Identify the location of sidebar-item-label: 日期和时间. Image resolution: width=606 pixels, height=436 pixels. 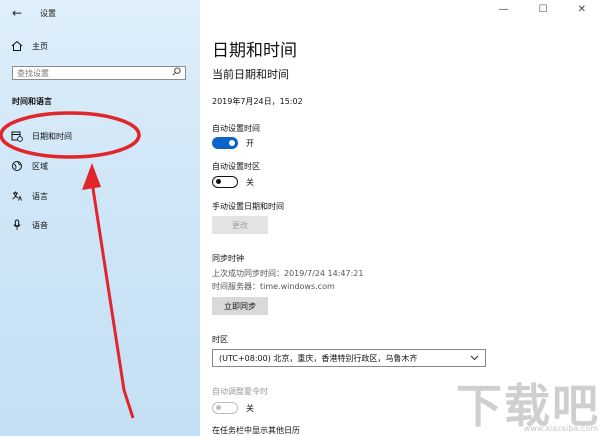
(52, 136).